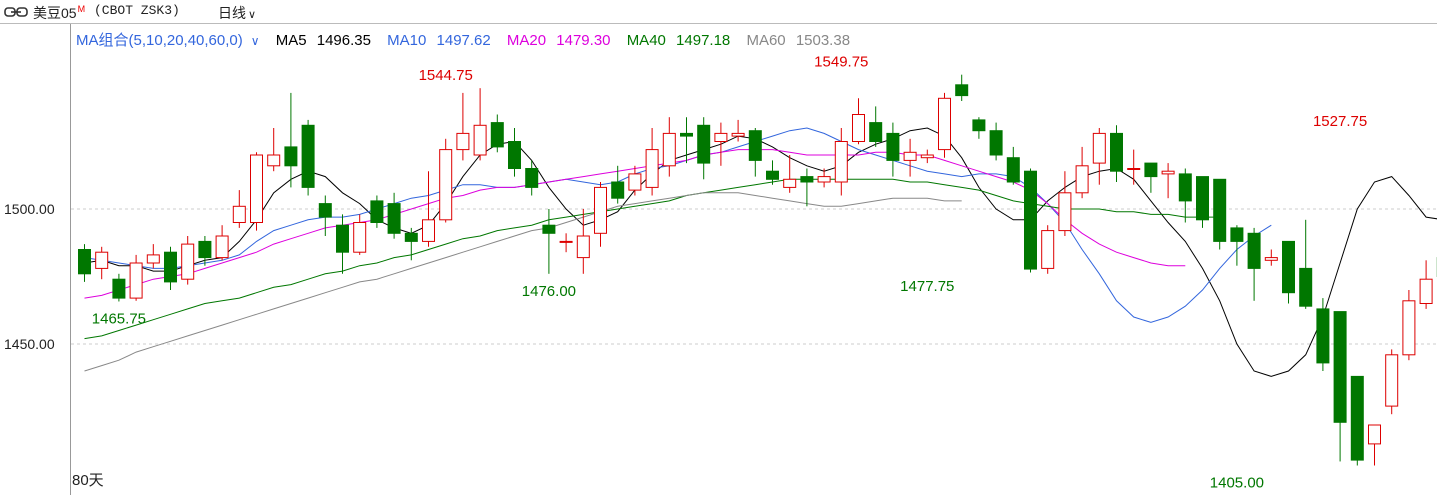  Describe the element at coordinates (1340, 121) in the screenshot. I see `high-price-label: 1527.75` at that location.